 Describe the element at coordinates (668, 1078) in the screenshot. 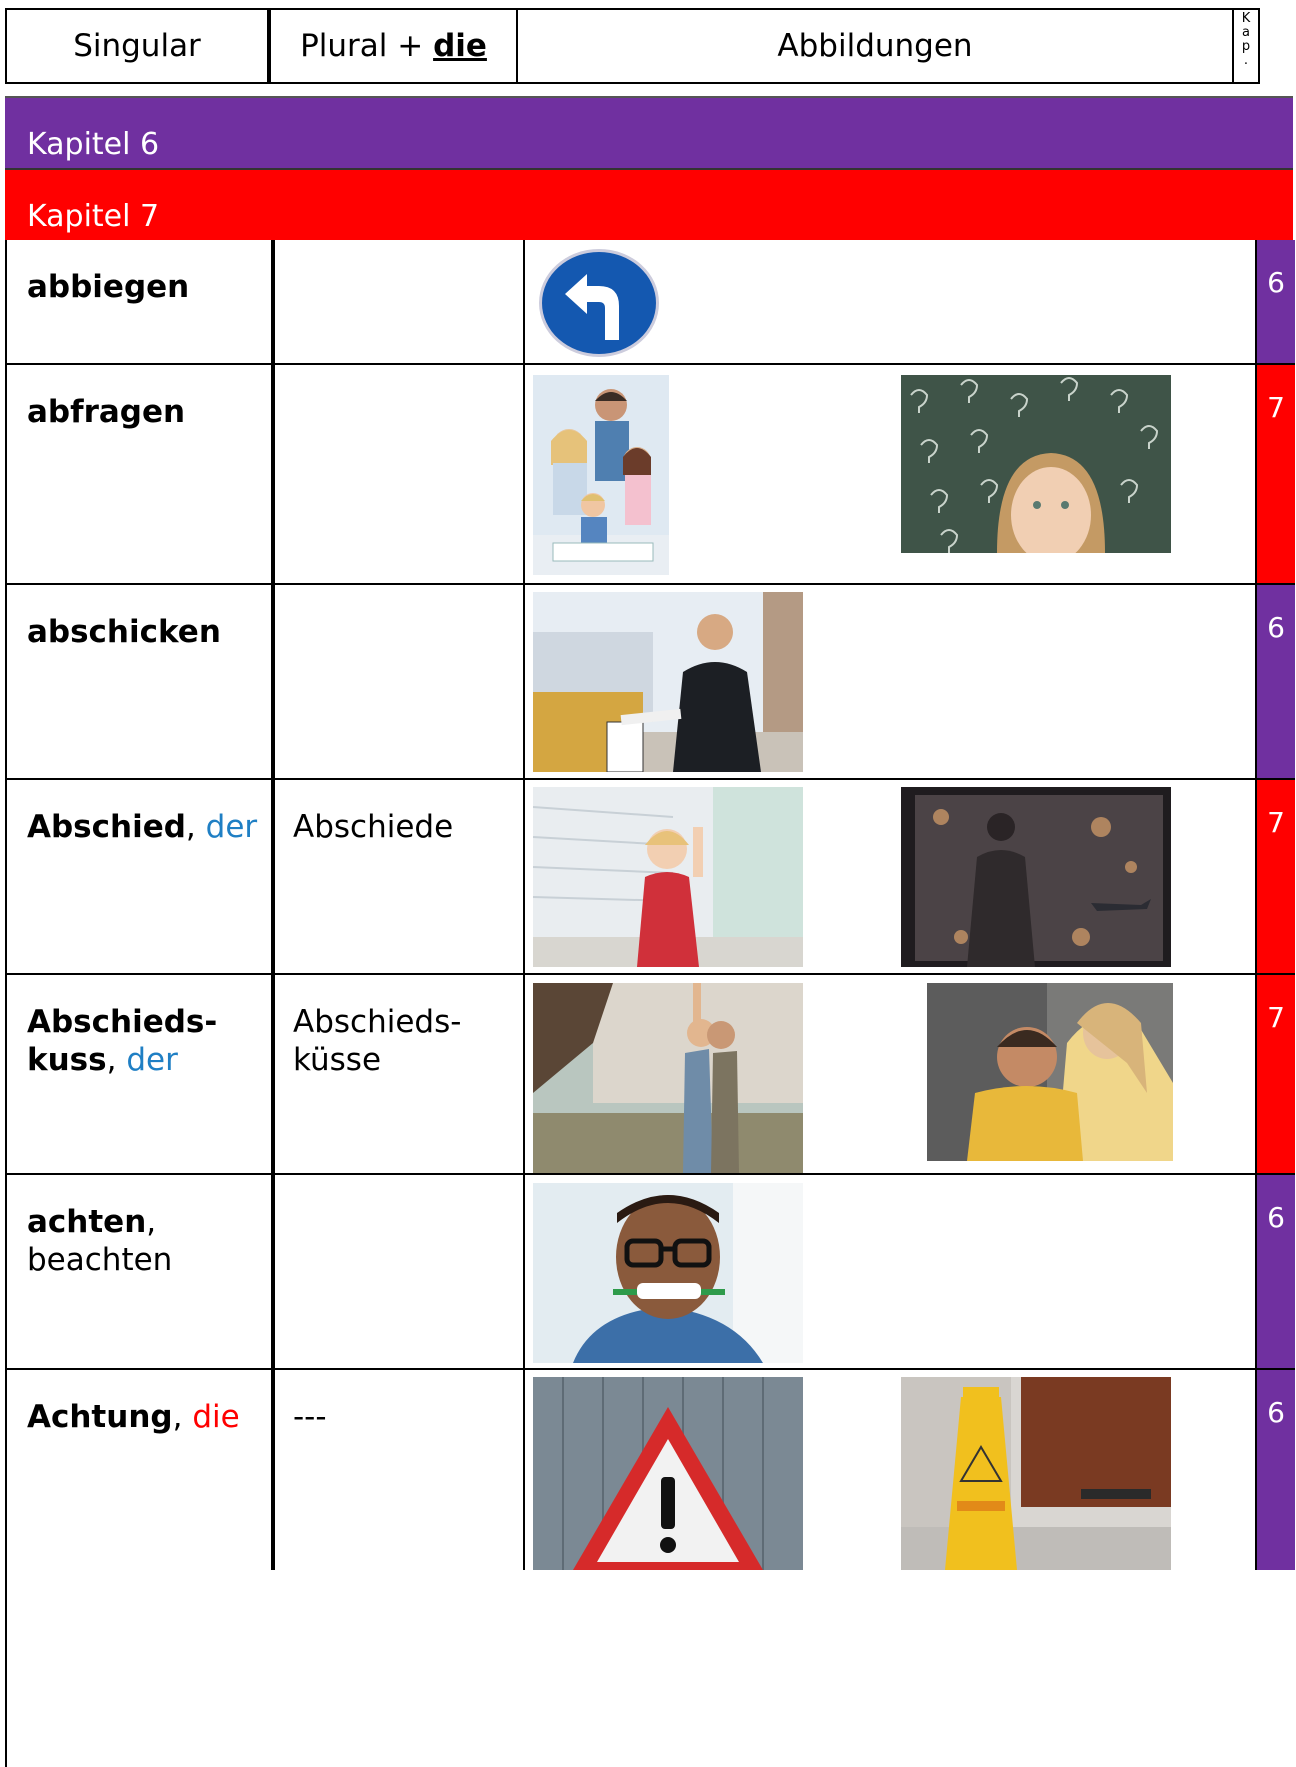

I see `couple-kiss-photo` at that location.